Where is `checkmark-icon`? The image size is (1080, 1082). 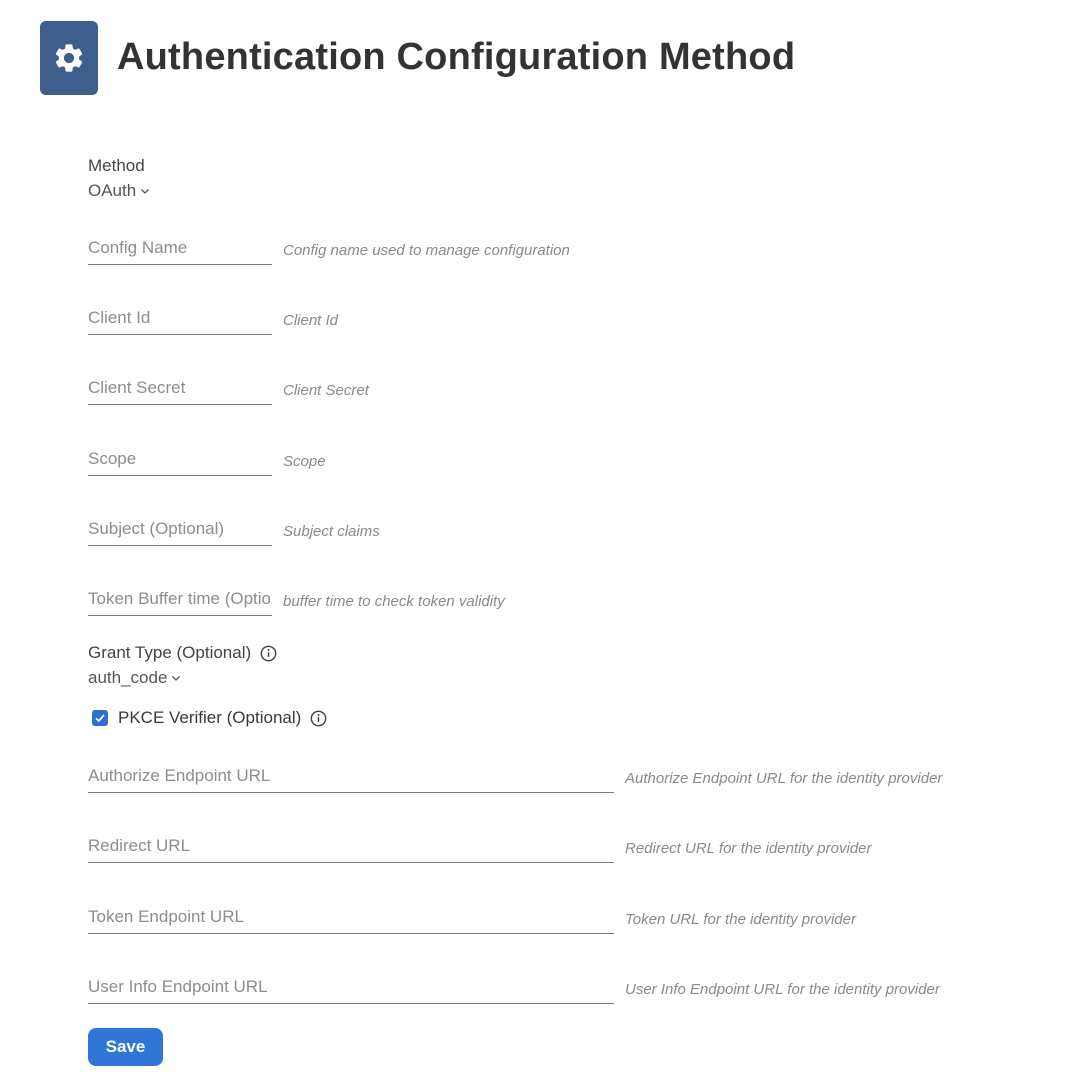
checkmark-icon is located at coordinates (100, 718).